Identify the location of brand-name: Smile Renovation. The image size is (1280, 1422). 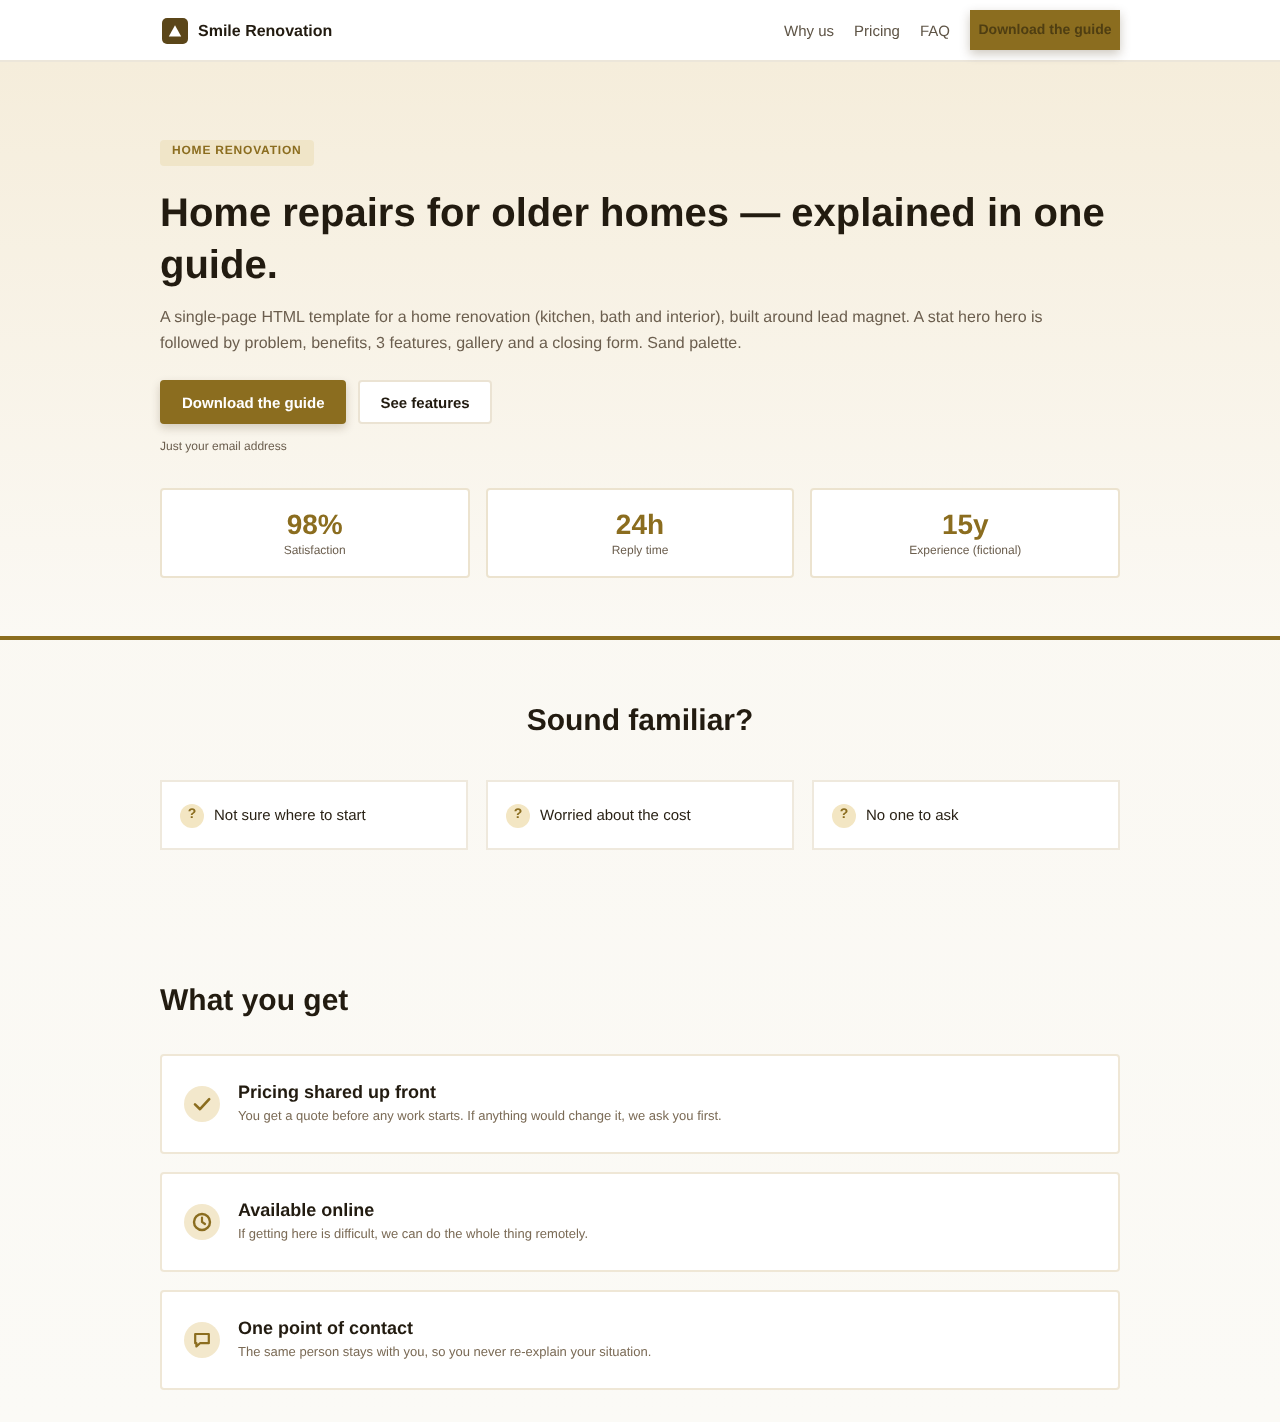
(265, 30).